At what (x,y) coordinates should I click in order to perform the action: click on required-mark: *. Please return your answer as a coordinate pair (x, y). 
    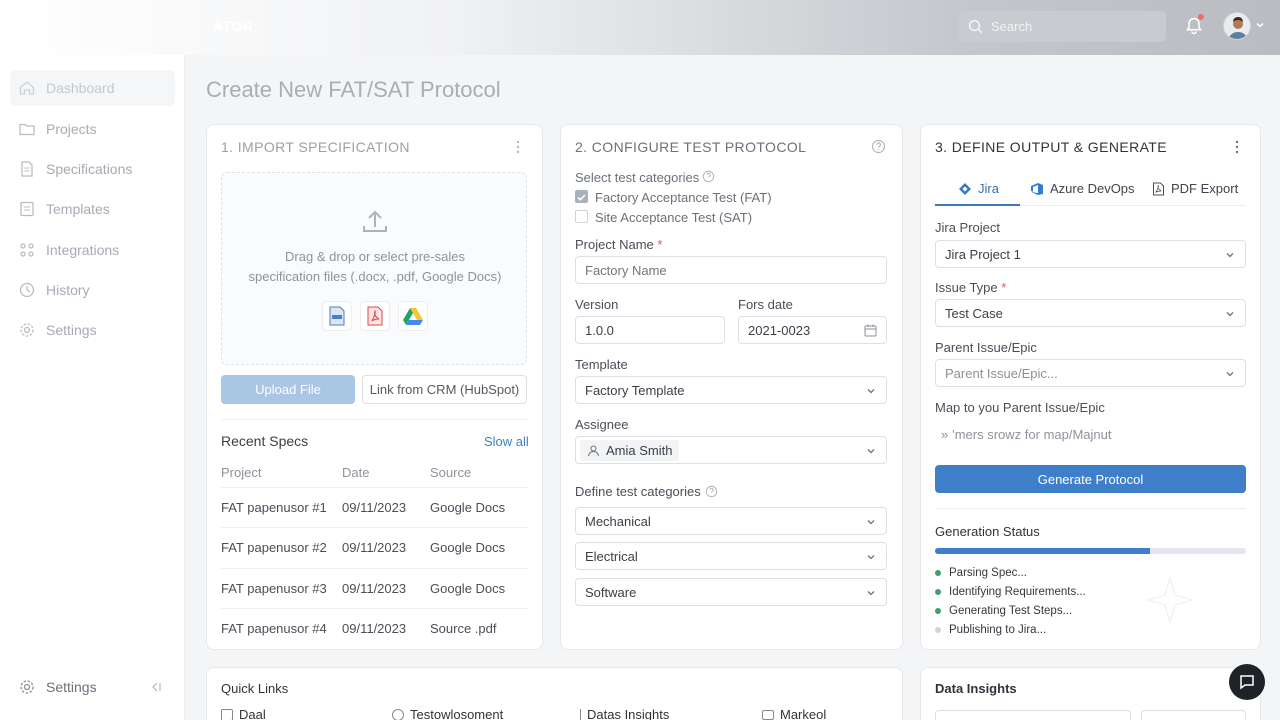
    Looking at the image, I should click on (660, 244).